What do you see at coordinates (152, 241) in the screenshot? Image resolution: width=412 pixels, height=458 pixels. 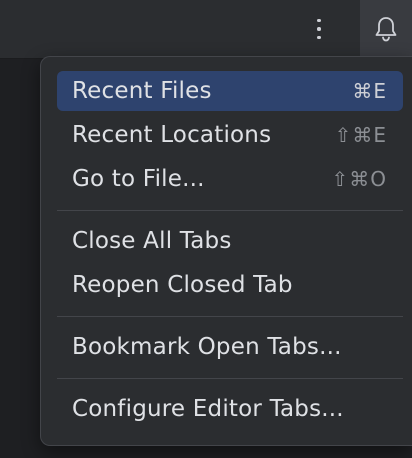 I see `menu-item-label: Close All Tabs` at bounding box center [152, 241].